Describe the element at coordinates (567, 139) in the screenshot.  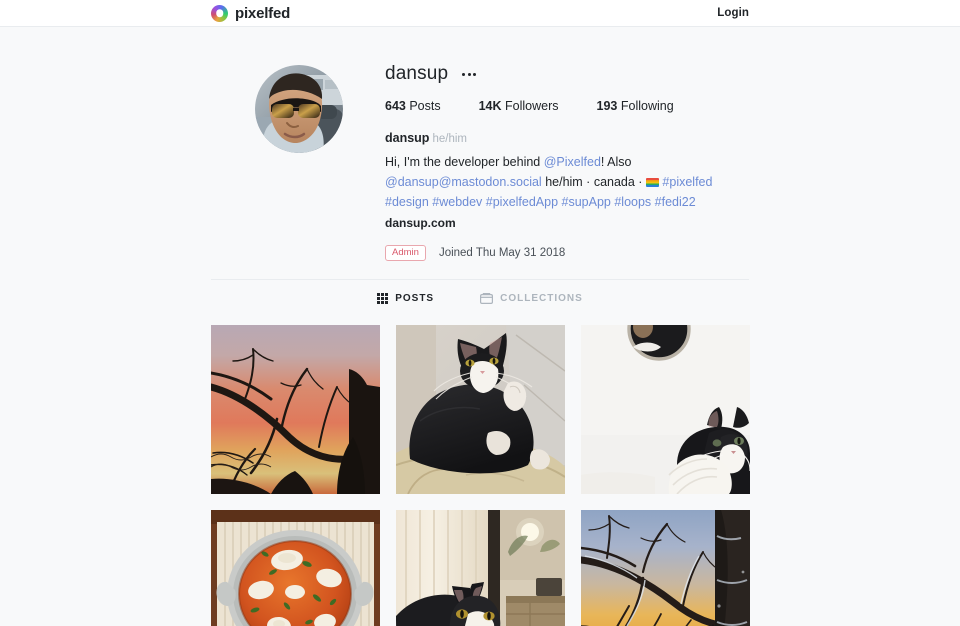
I see `bio-name-row: dansup he/him` at that location.